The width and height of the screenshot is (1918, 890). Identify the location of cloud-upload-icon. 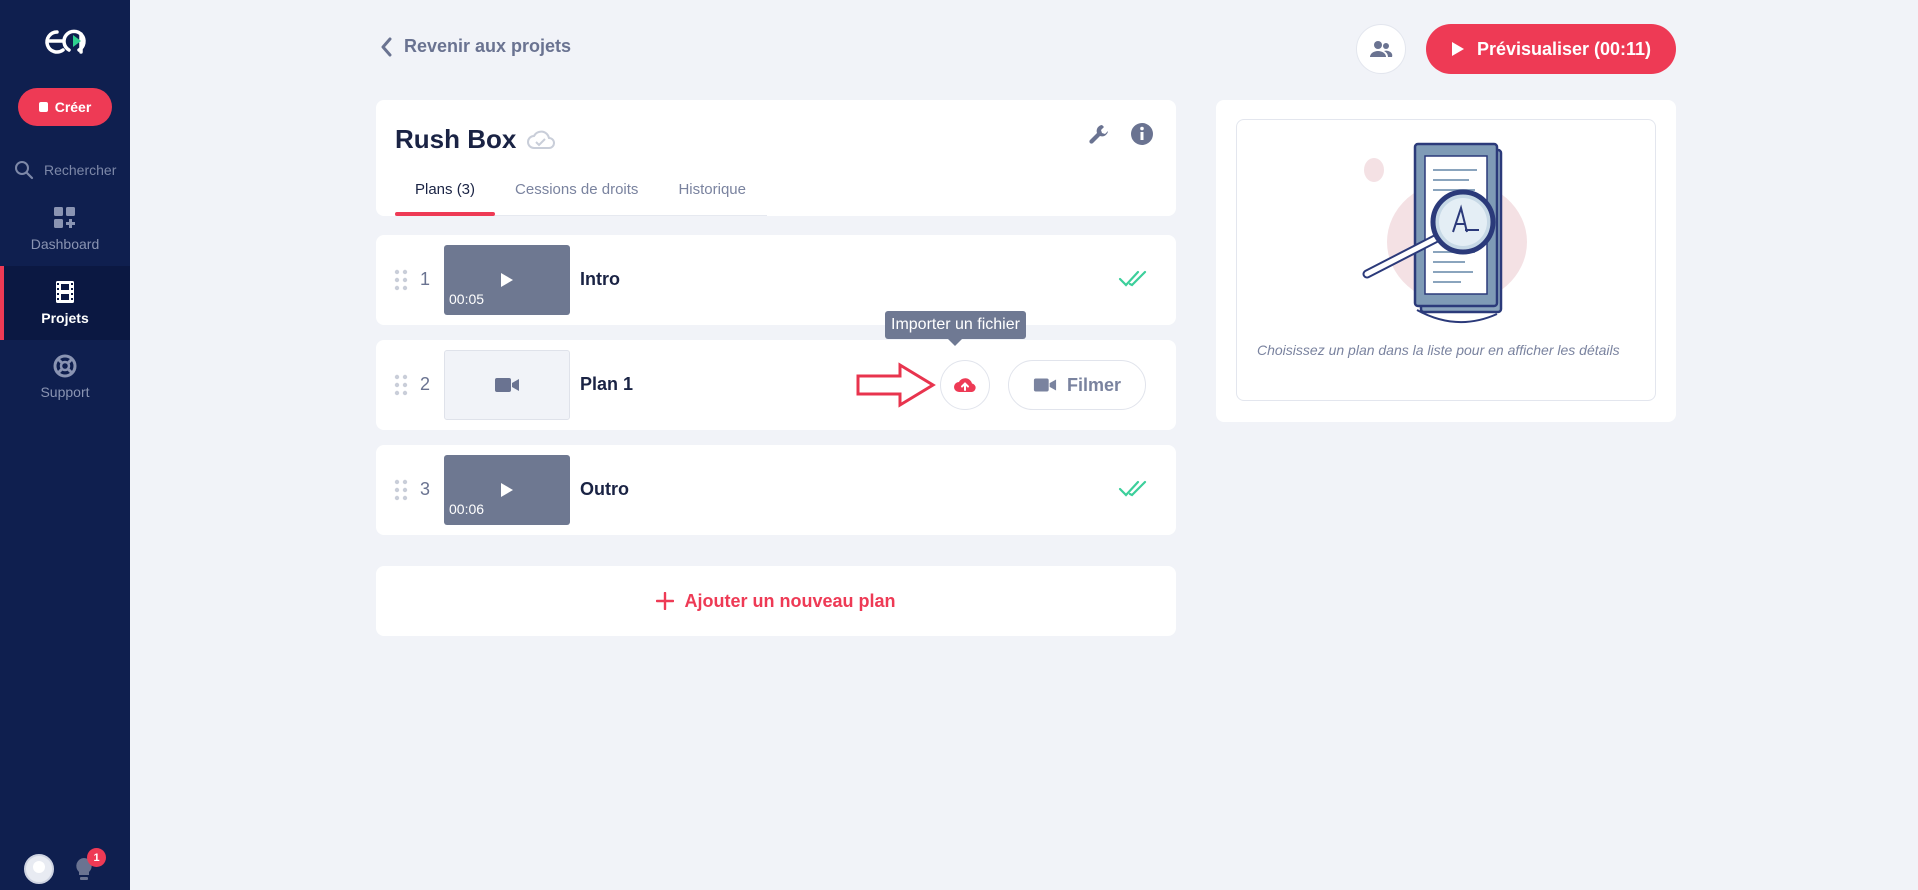
(965, 385).